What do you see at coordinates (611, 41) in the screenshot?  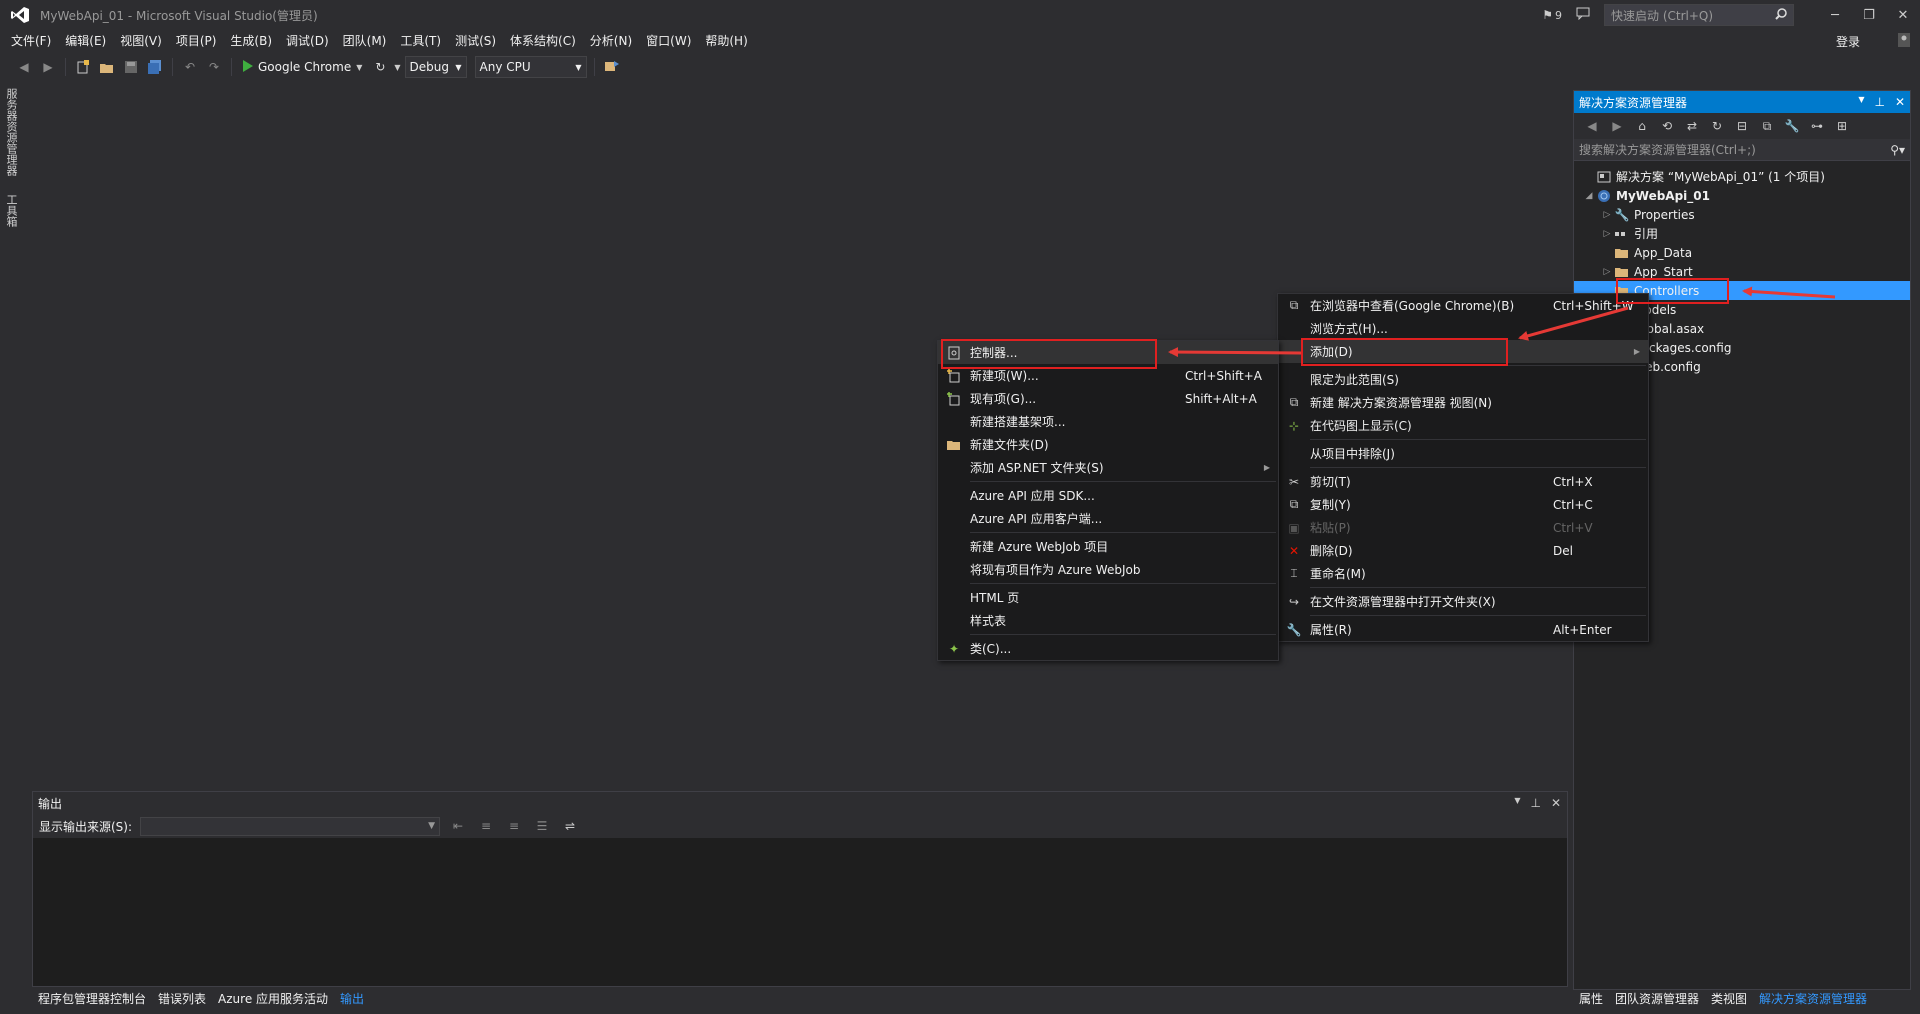 I see `menu-analyze: 分析(N)` at bounding box center [611, 41].